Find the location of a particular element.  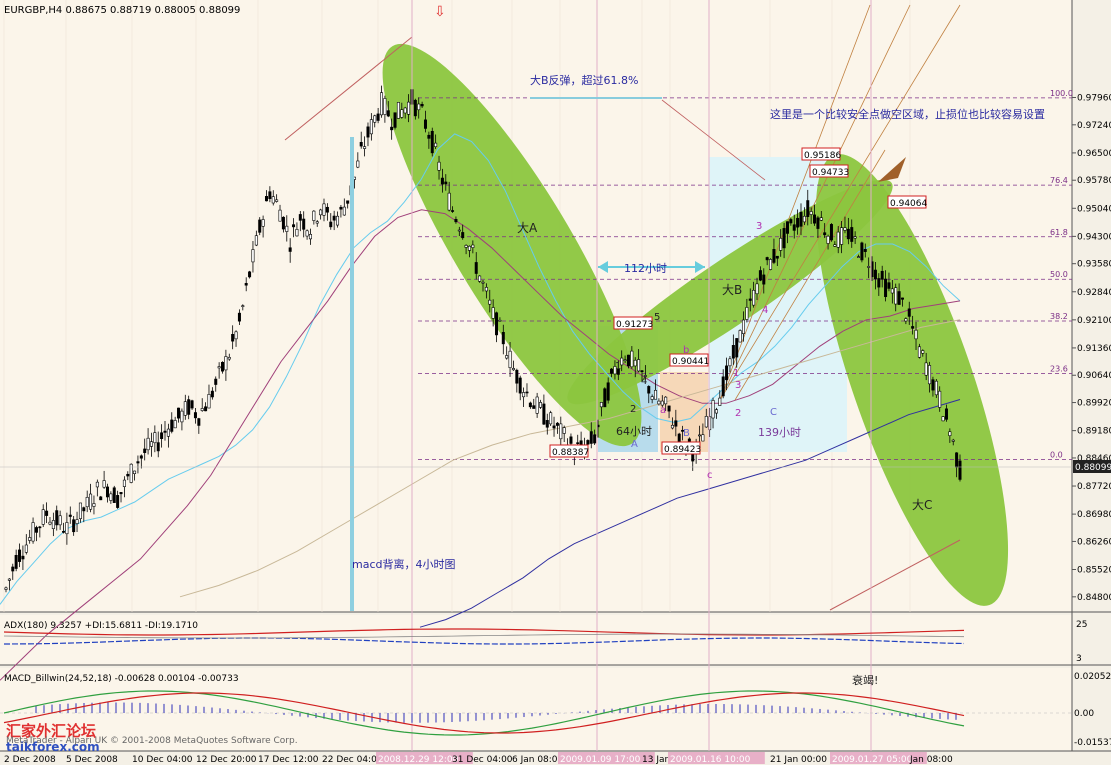

wave-1-big: 1 is located at coordinates (736, 373).